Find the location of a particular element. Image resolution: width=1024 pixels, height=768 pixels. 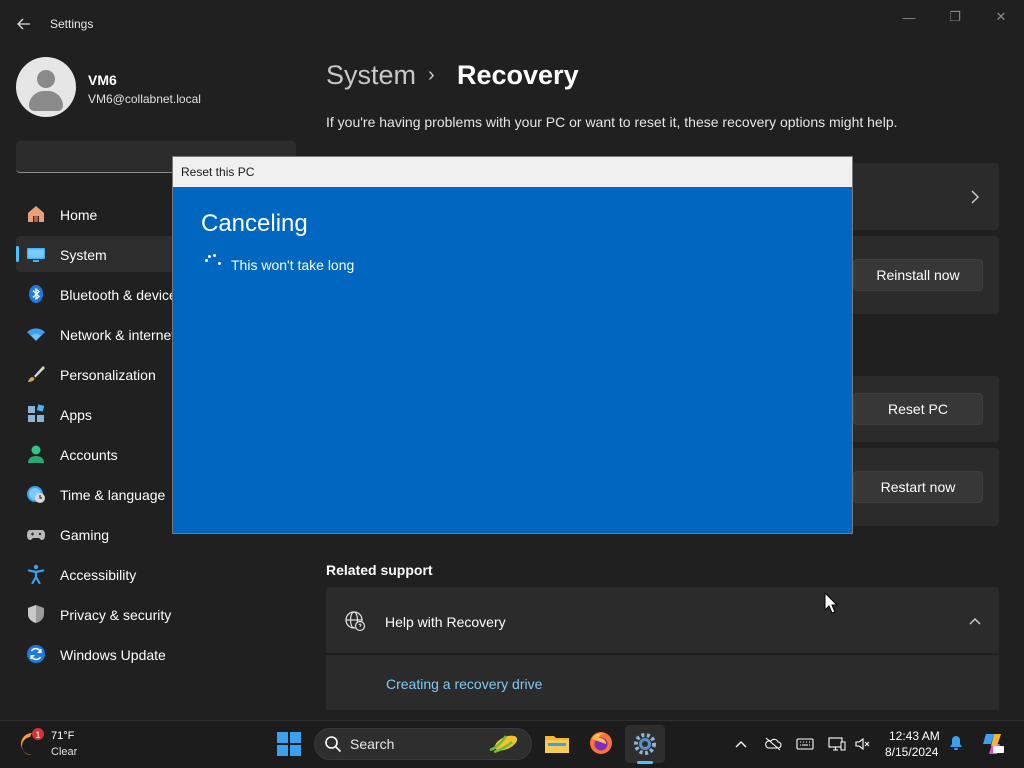

firefox-icon is located at coordinates (601, 743).